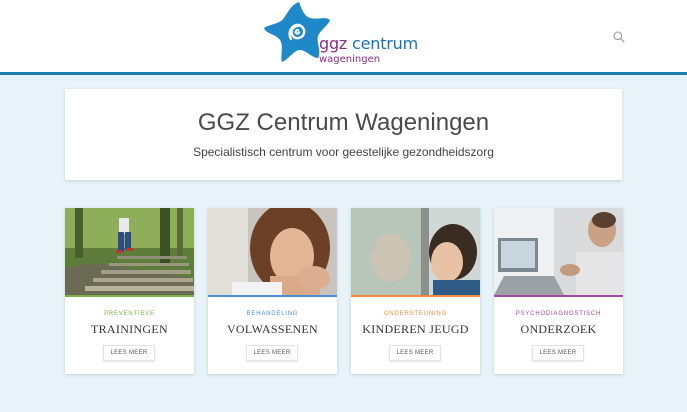  Describe the element at coordinates (415, 329) in the screenshot. I see `card-title: KINDEREN JEUGD` at that location.